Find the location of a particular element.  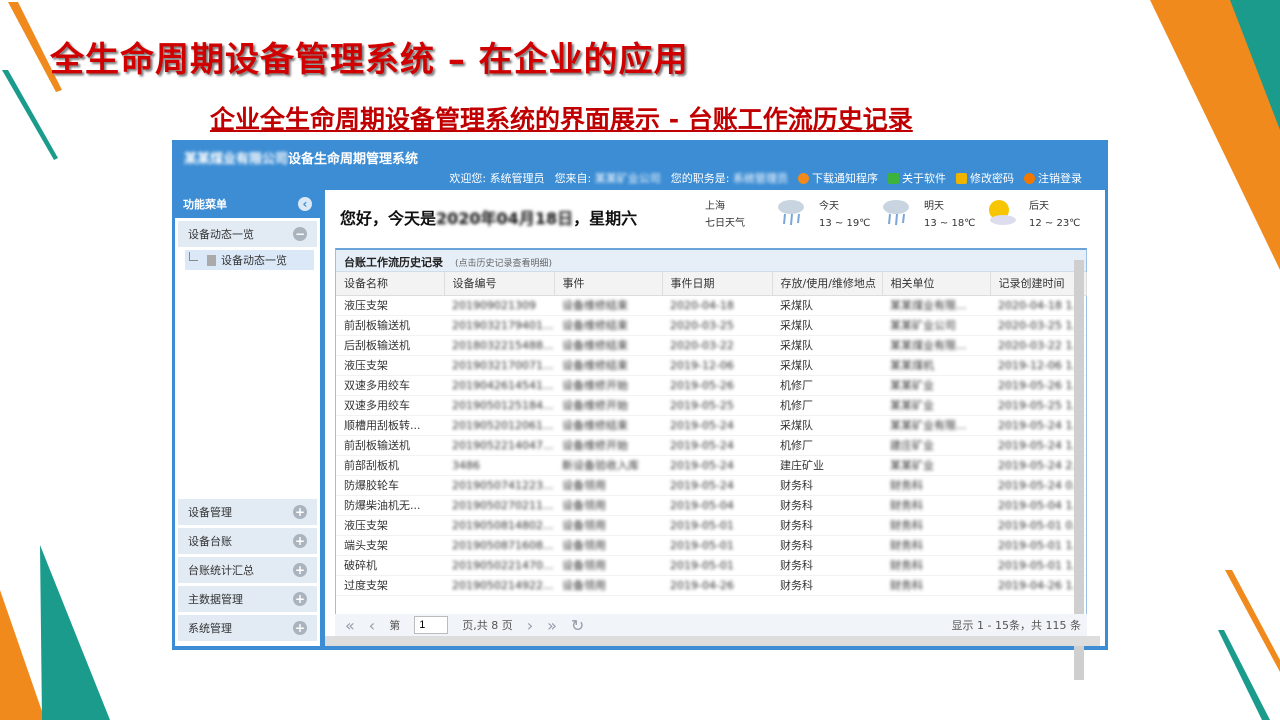

change-password-link: 修改密码 is located at coordinates (985, 178).